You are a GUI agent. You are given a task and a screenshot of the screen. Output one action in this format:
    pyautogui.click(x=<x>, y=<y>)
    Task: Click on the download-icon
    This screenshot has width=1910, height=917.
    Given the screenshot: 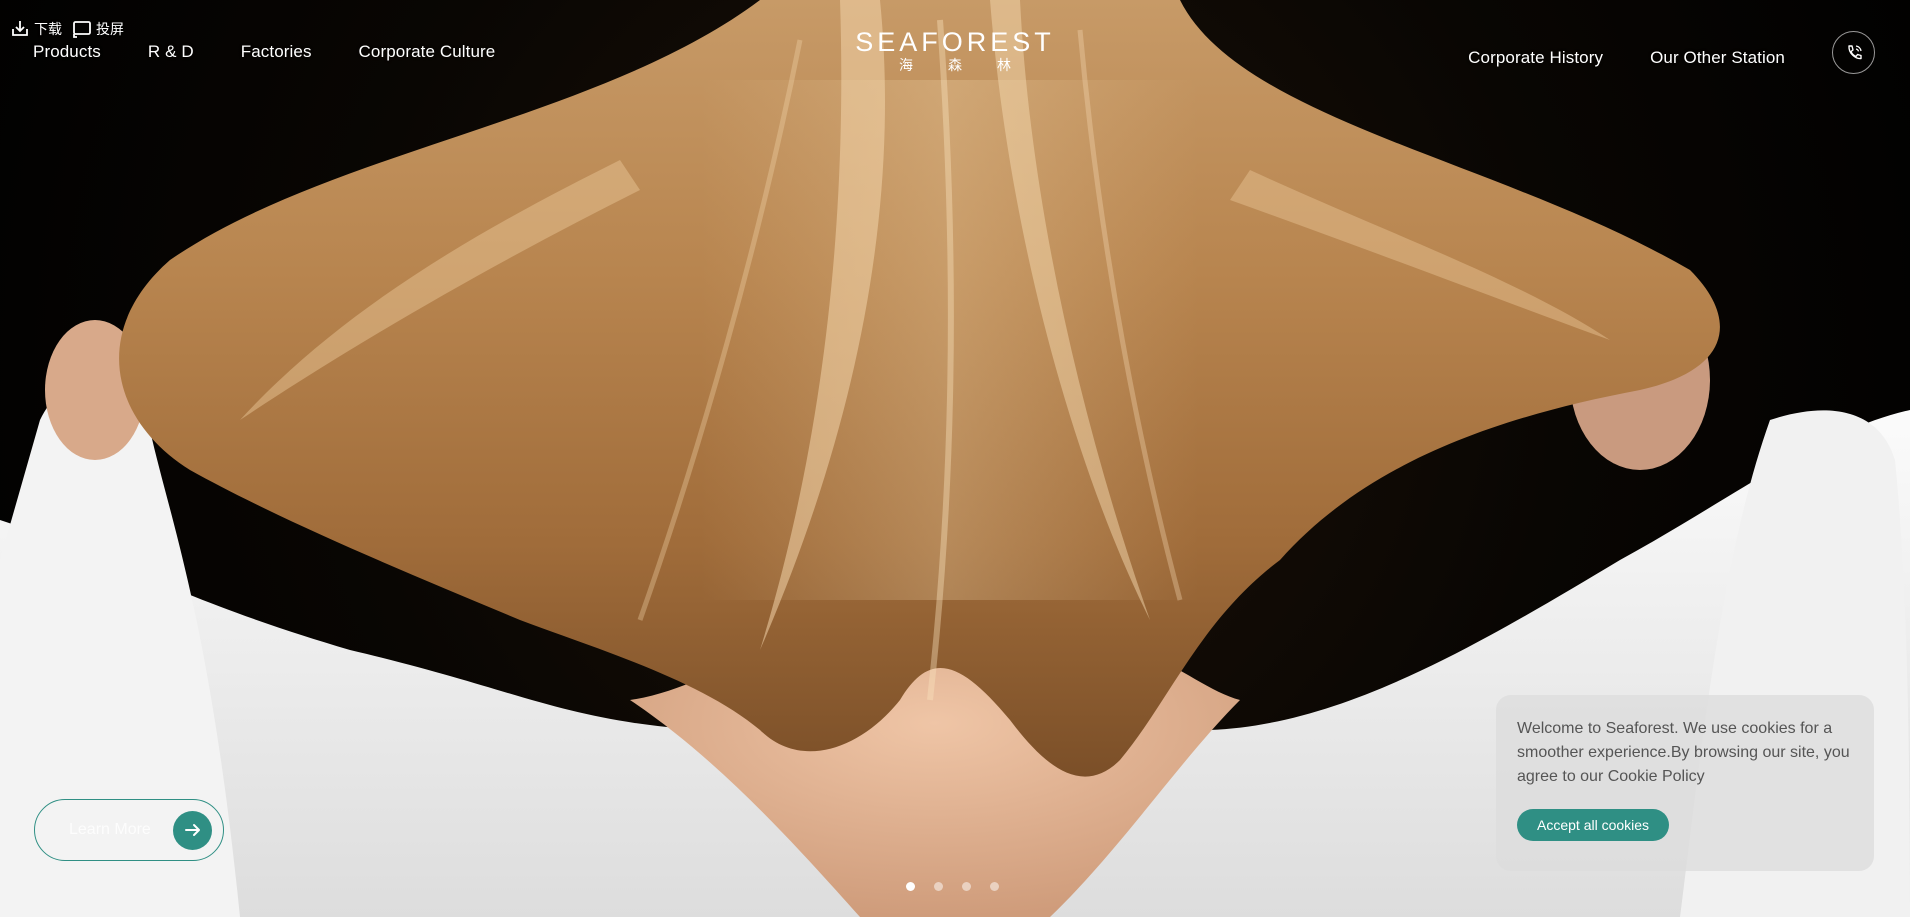 What is the action you would take?
    pyautogui.click(x=20, y=28)
    